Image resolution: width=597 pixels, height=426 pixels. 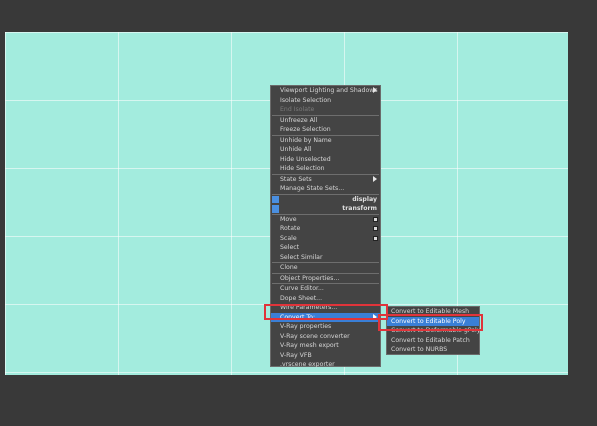 I want to click on menu-item-label: Convert to NURBS, so click(x=419, y=349).